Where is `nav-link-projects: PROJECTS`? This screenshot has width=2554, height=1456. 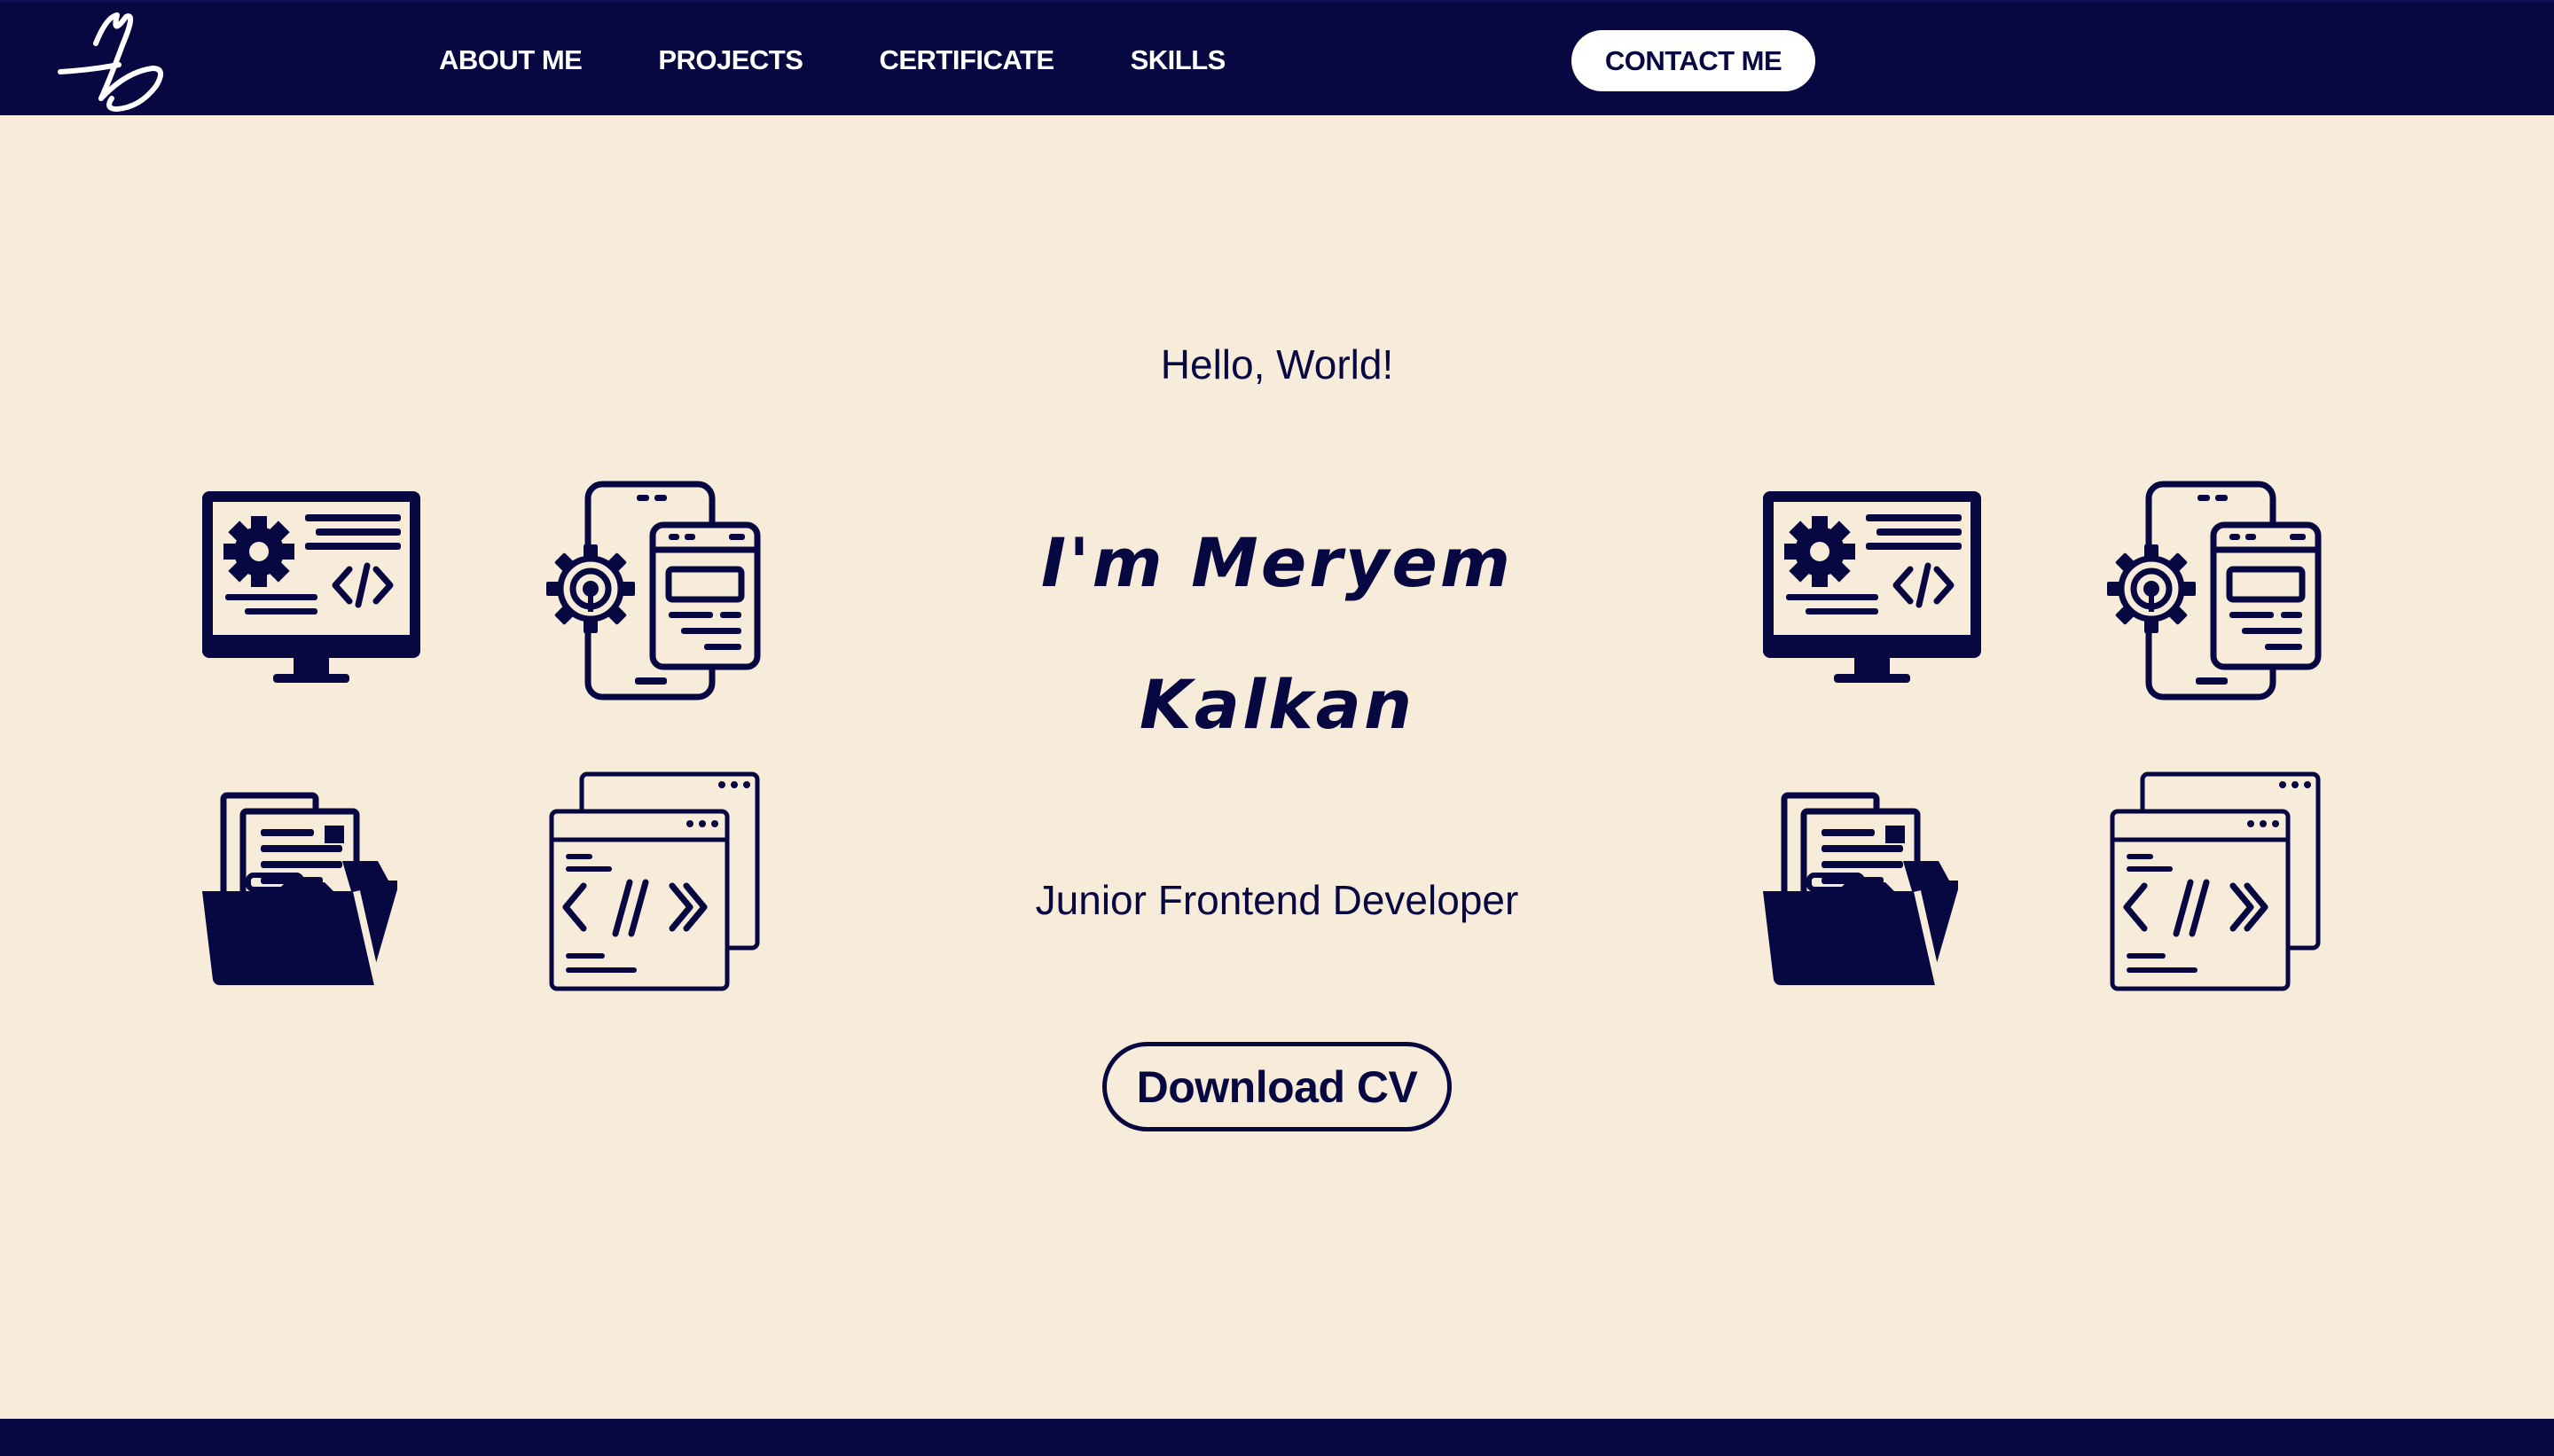 nav-link-projects: PROJECTS is located at coordinates (730, 60).